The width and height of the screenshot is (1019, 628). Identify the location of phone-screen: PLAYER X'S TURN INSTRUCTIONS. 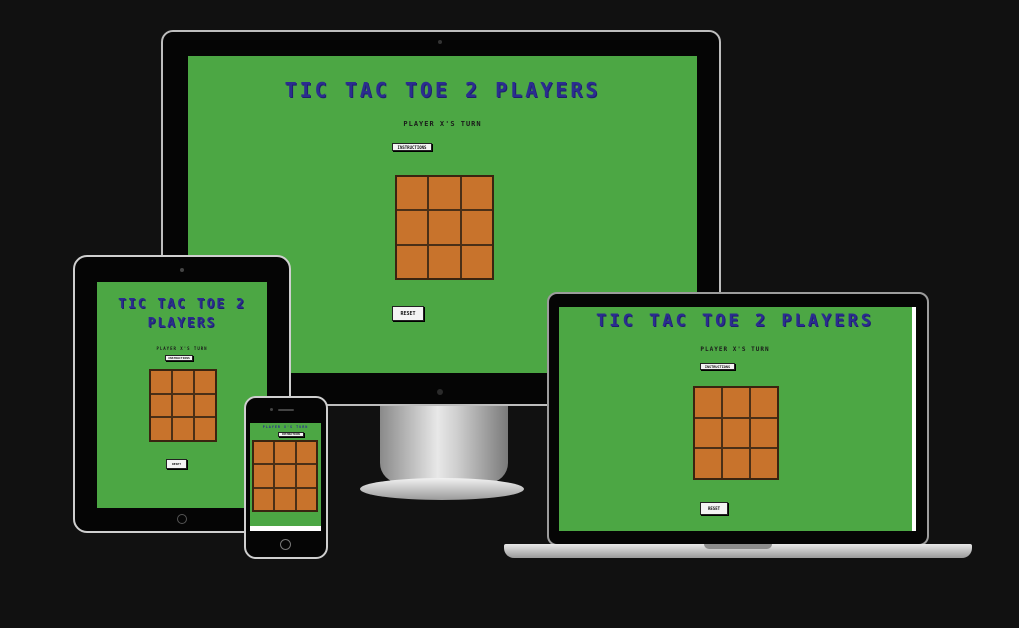
(285, 477).